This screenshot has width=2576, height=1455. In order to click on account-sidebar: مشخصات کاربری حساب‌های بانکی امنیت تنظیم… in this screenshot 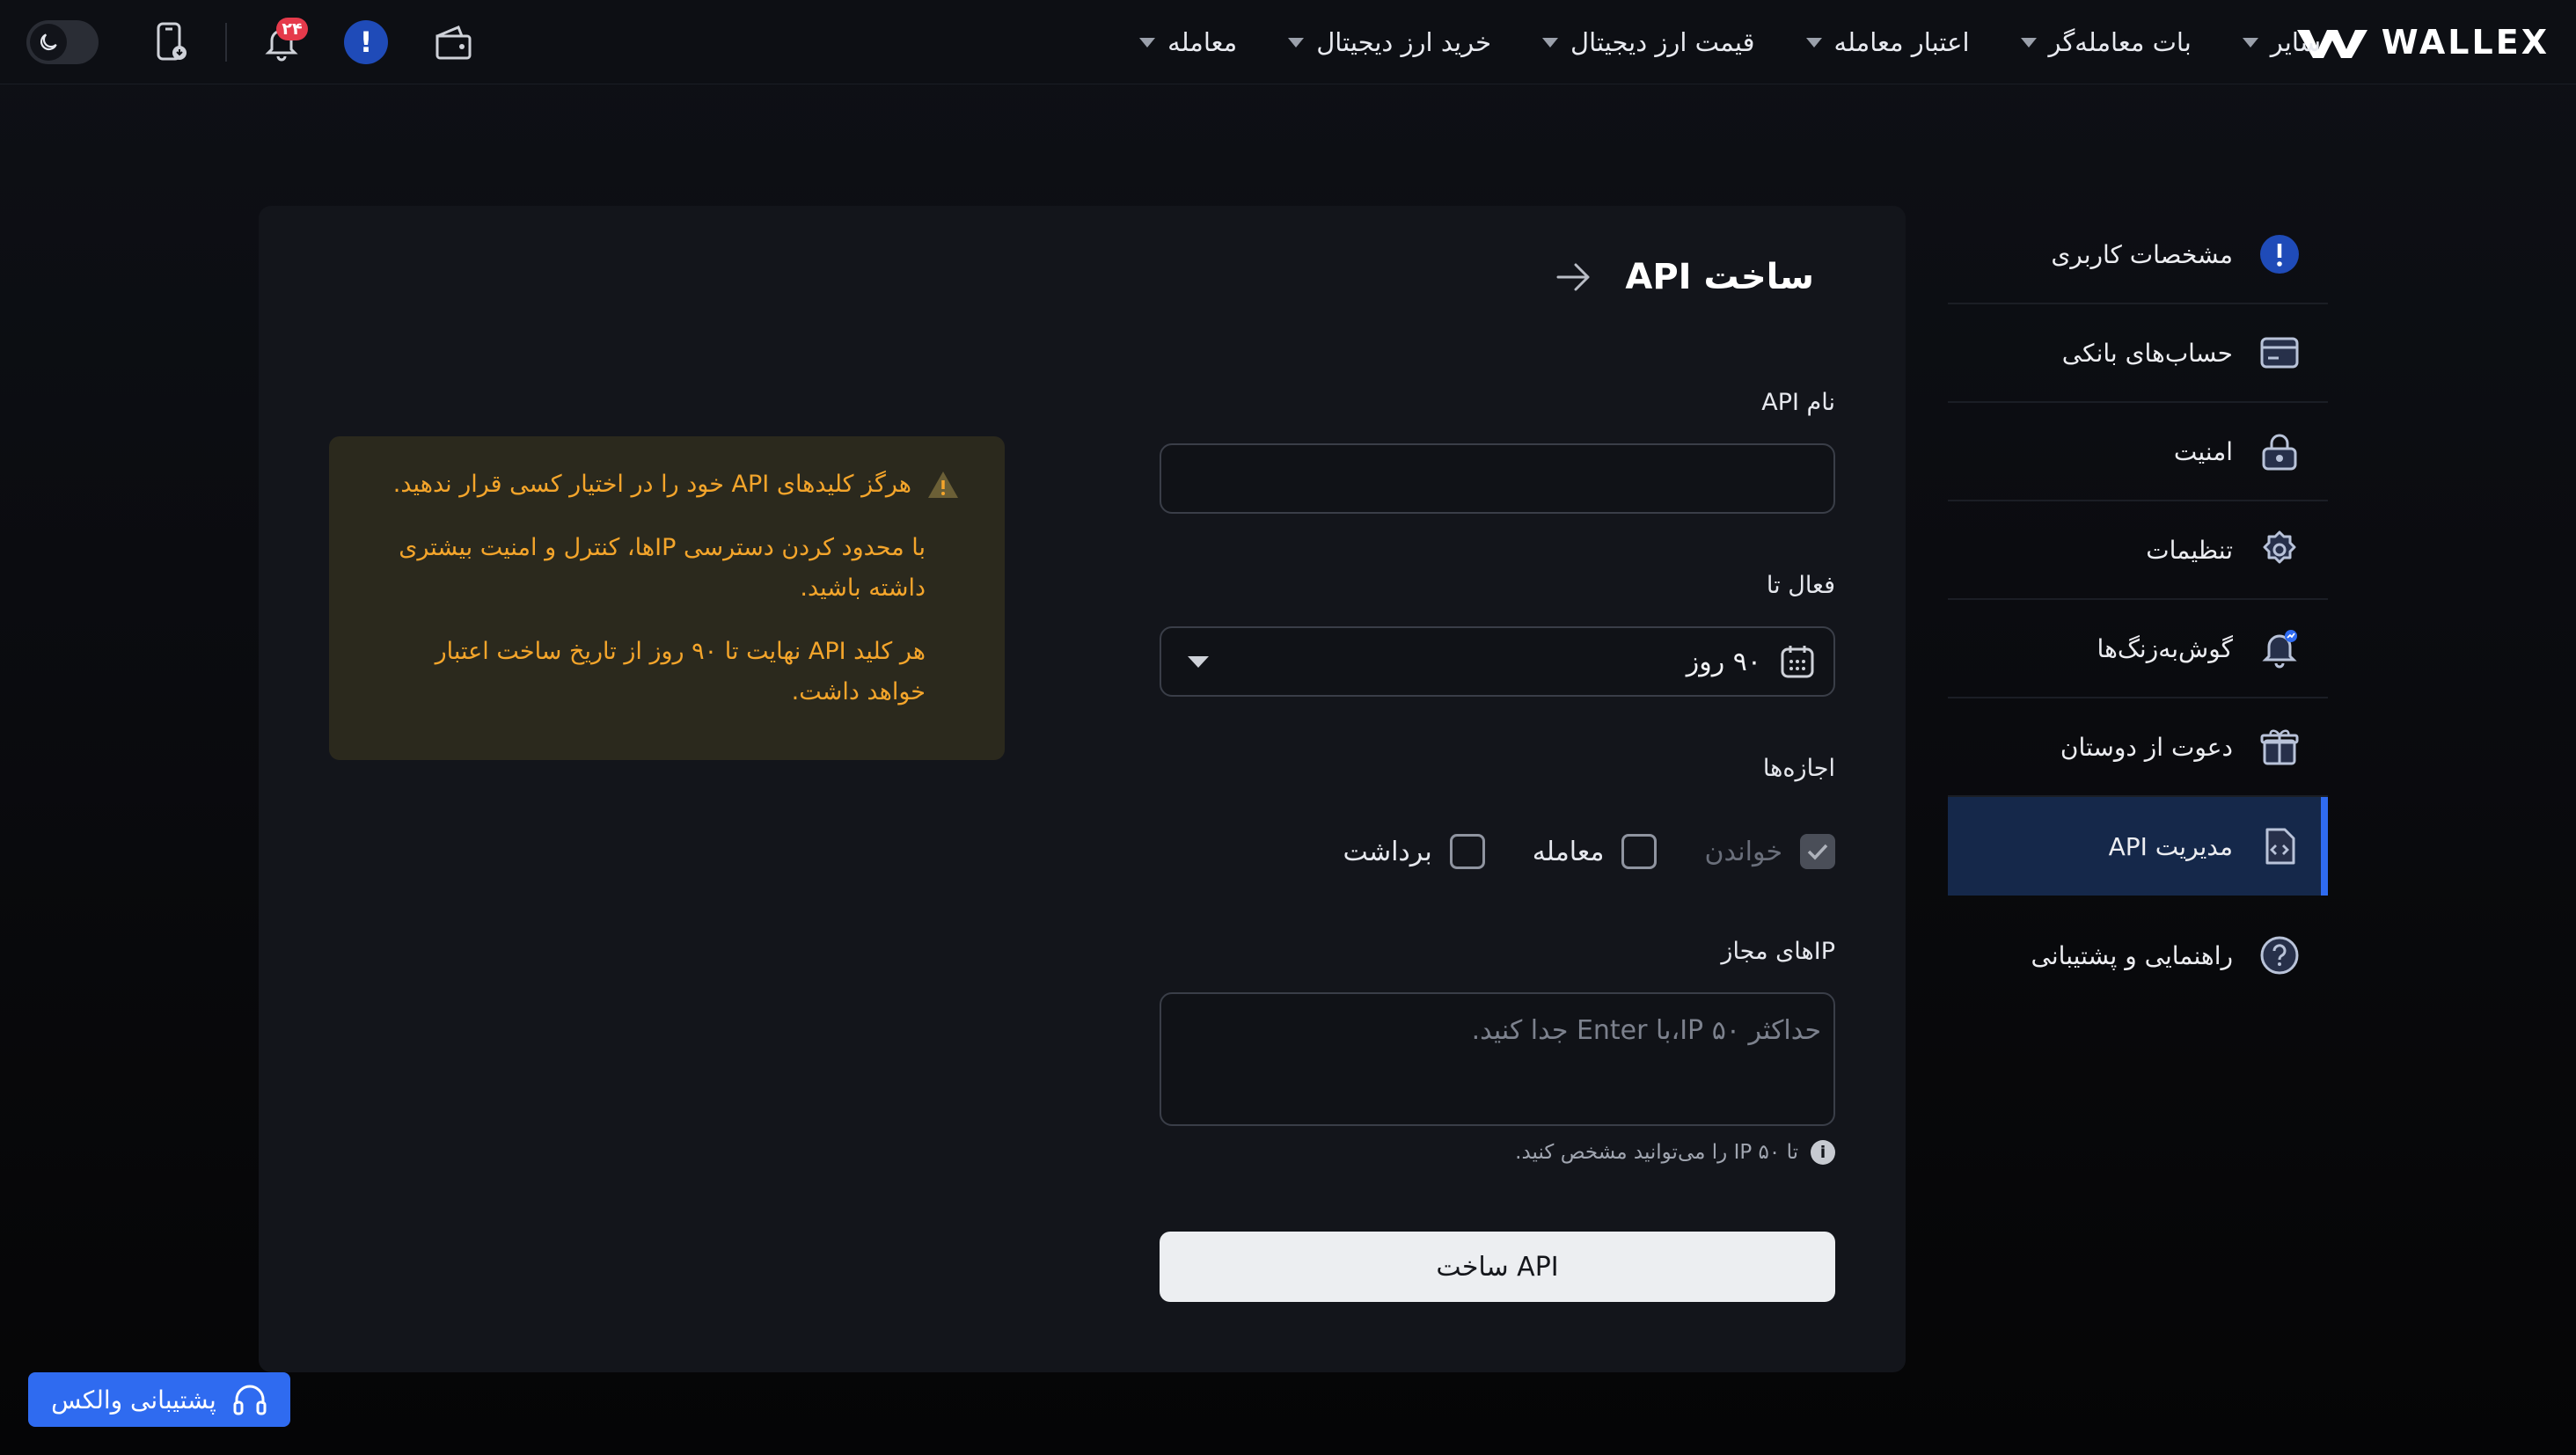, I will do `click(2138, 605)`.